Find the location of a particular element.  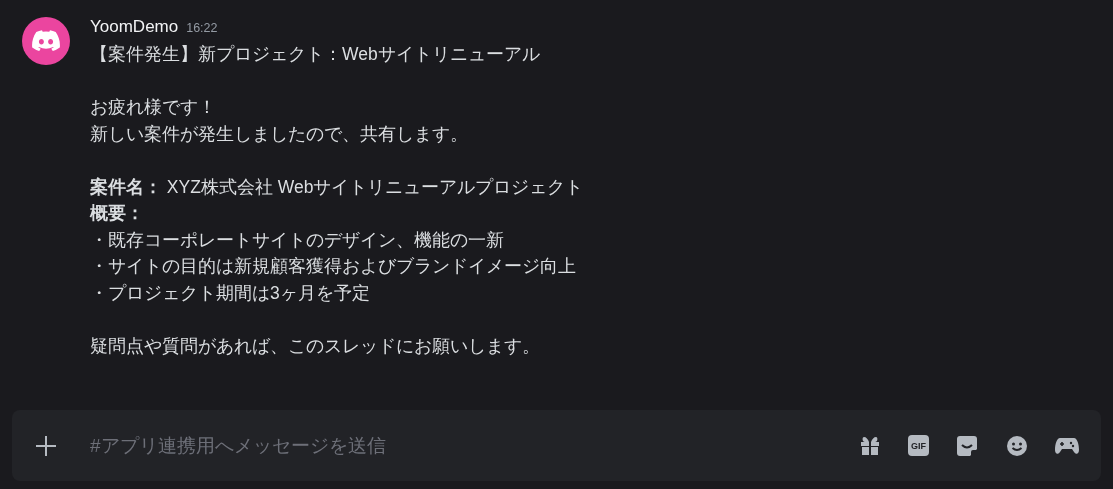

timestamp: 16:22 is located at coordinates (202, 28).